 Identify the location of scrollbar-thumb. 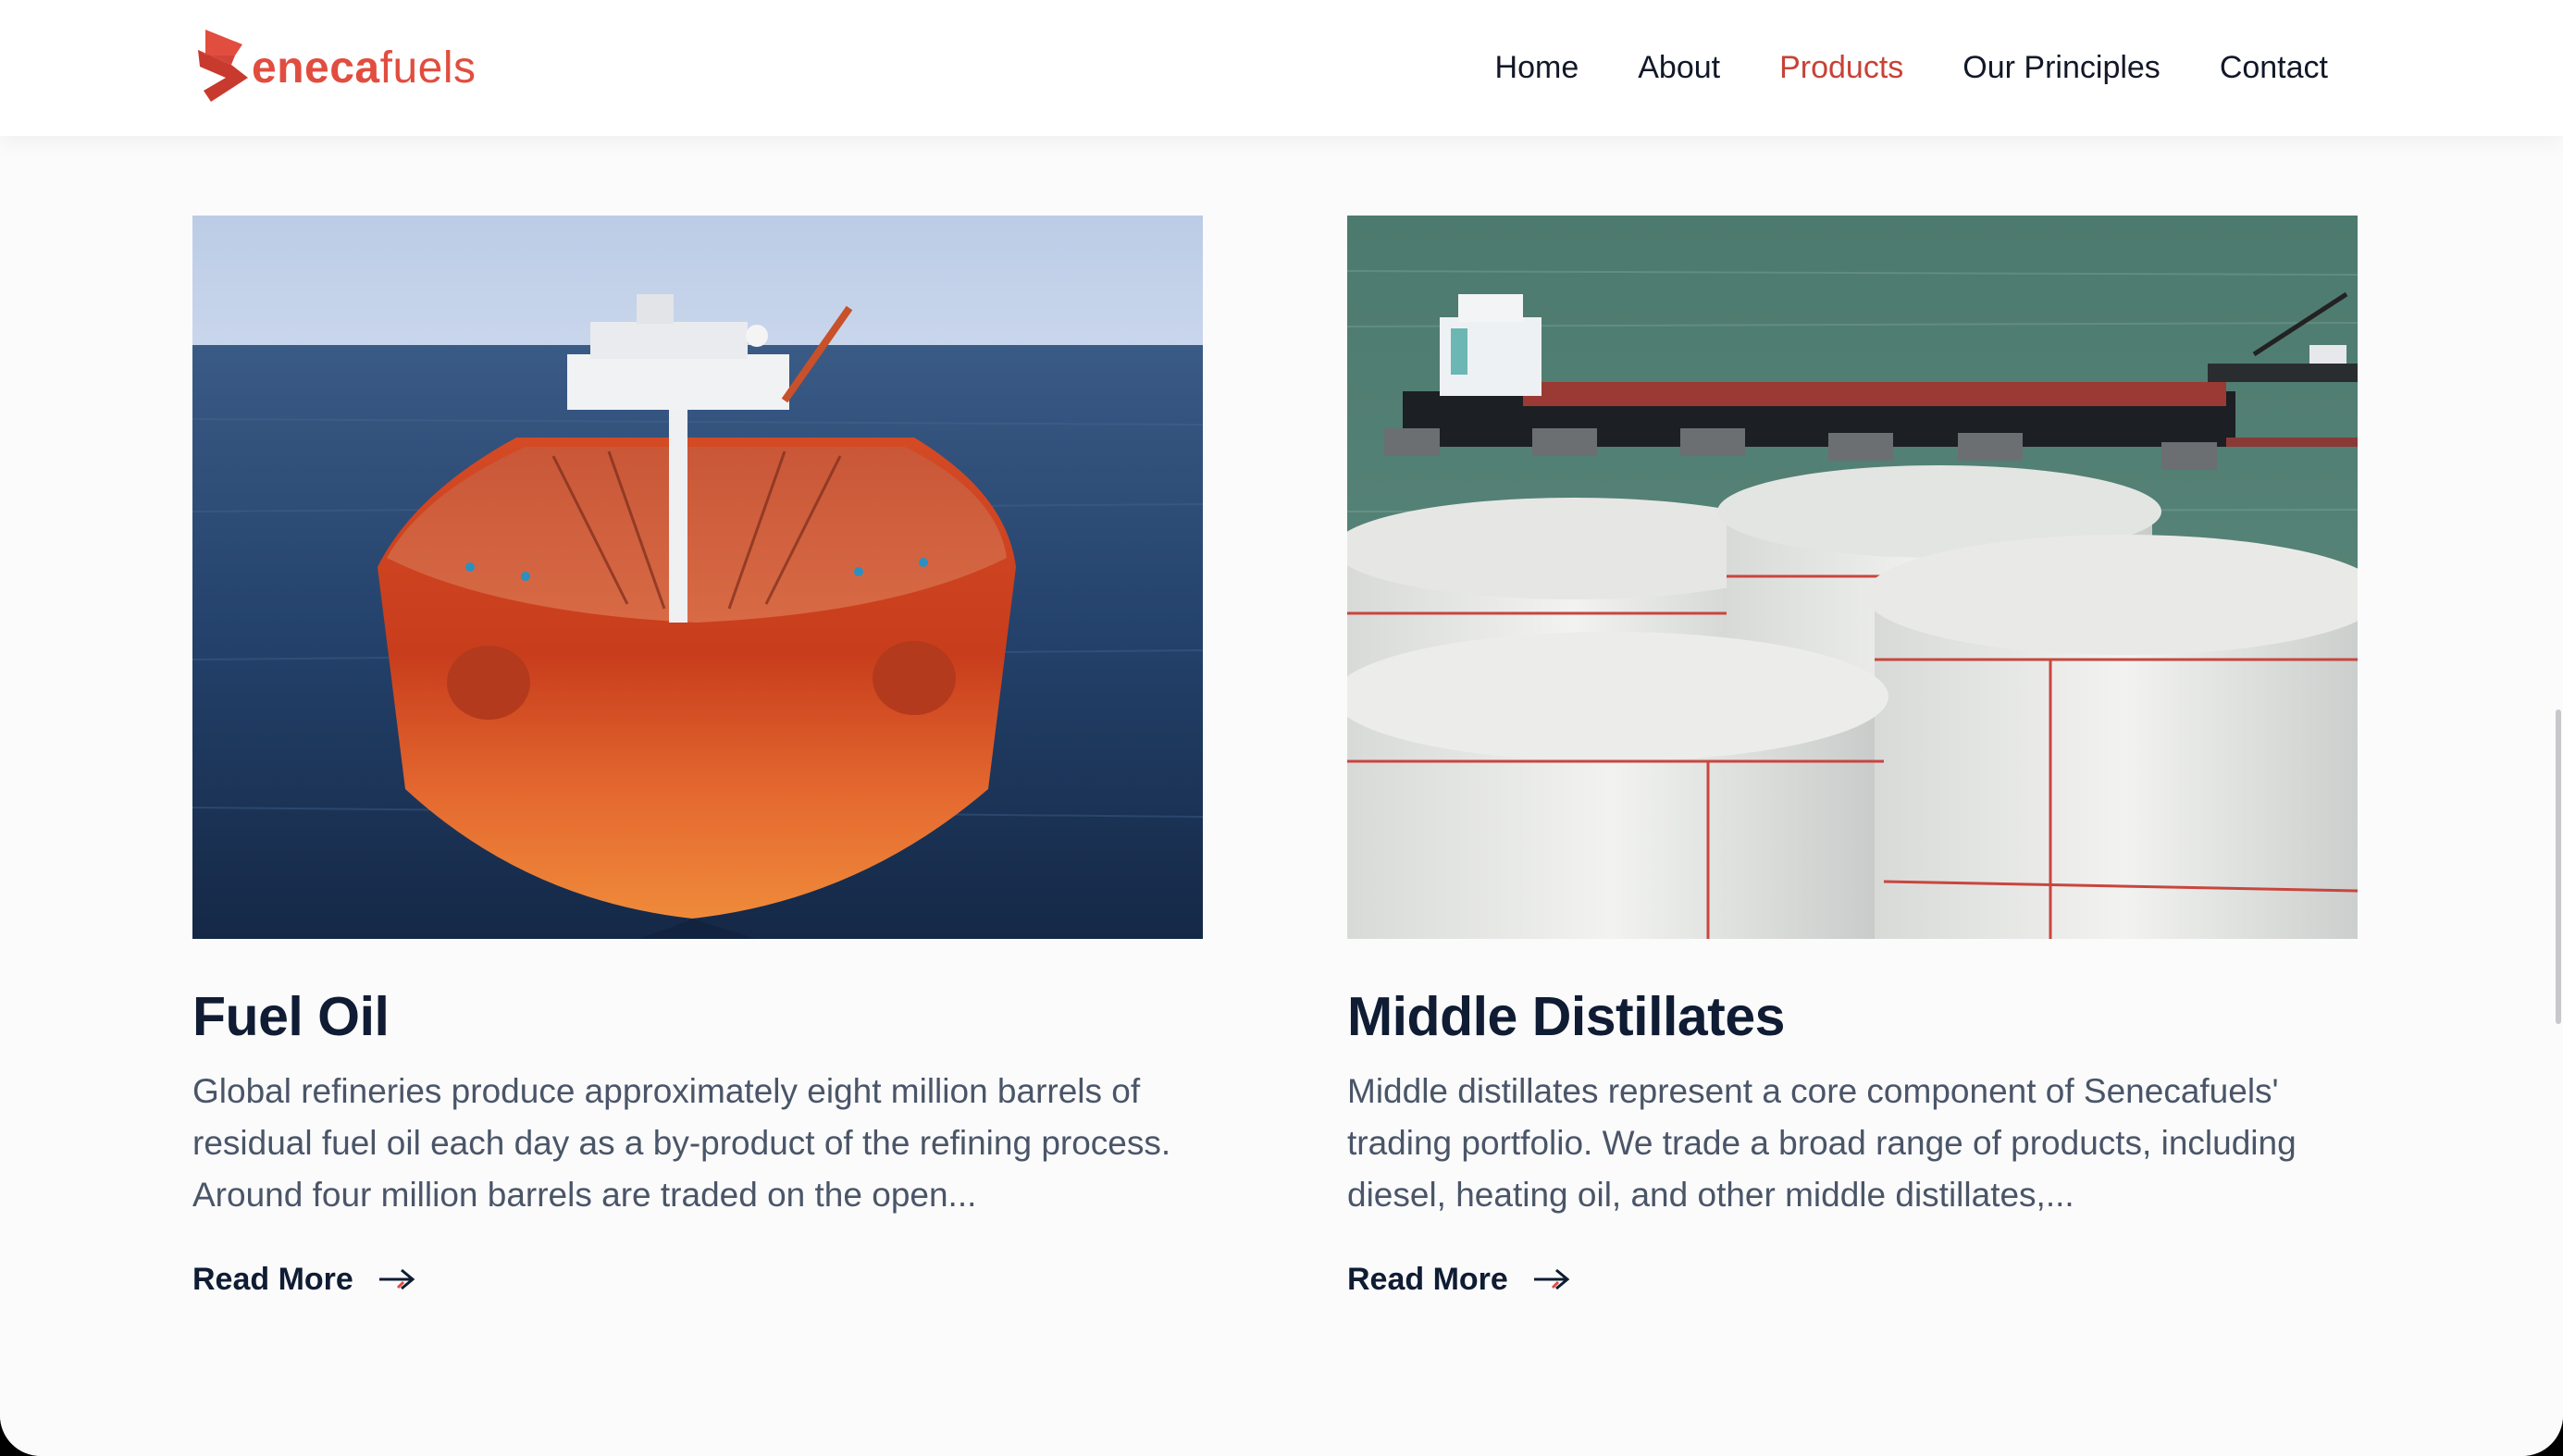
(2559, 866).